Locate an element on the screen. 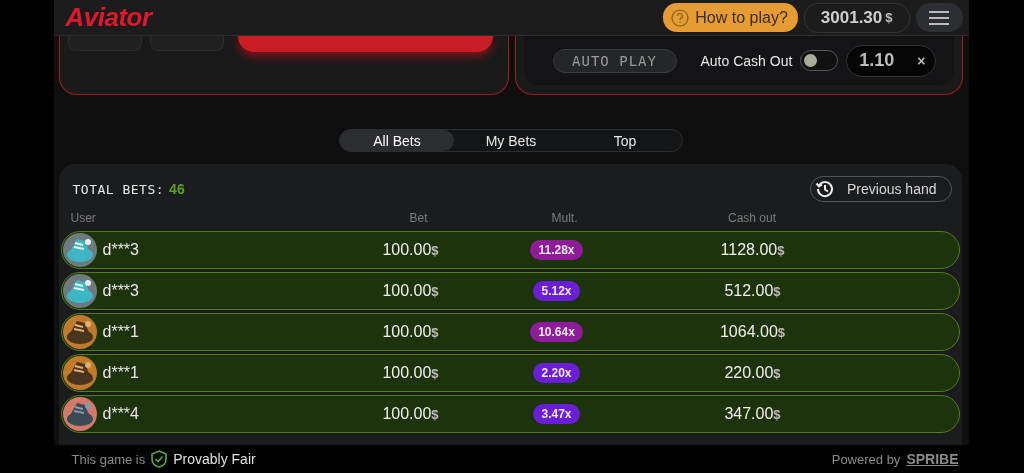 The height and width of the screenshot is (473, 1024). logo: Aviator is located at coordinates (108, 17).